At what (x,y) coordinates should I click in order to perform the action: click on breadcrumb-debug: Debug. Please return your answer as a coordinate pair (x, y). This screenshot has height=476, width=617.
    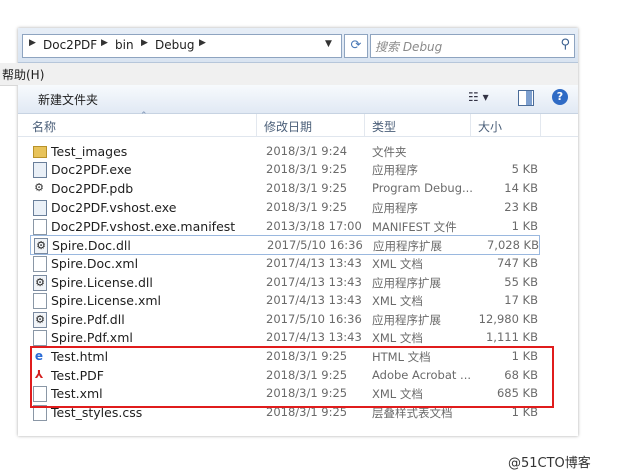
    Looking at the image, I should click on (174, 45).